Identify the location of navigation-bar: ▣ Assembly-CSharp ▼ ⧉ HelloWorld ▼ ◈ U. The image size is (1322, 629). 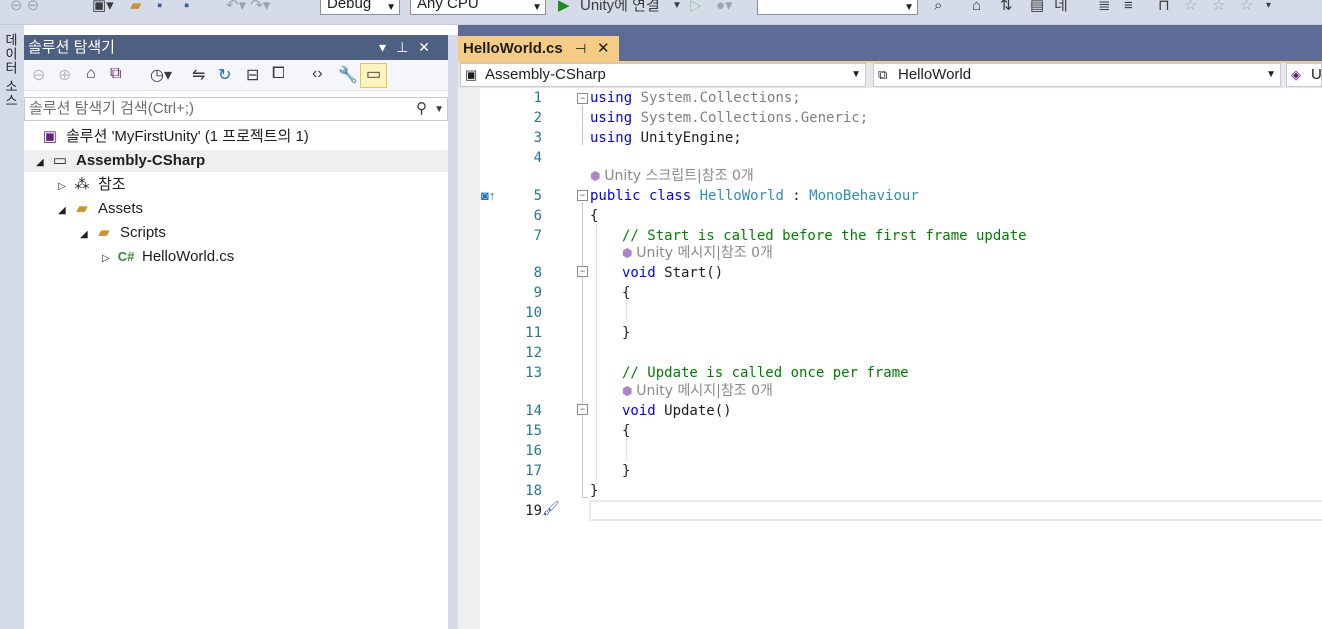
(890, 75).